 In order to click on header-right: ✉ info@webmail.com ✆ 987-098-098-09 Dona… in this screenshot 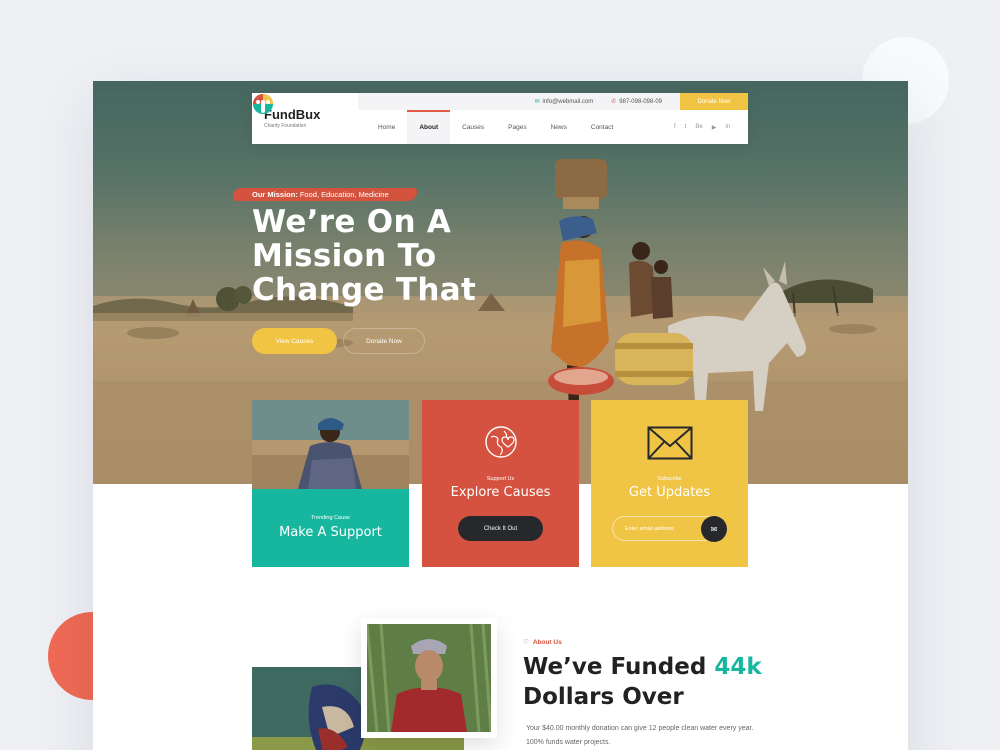, I will do `click(553, 118)`.